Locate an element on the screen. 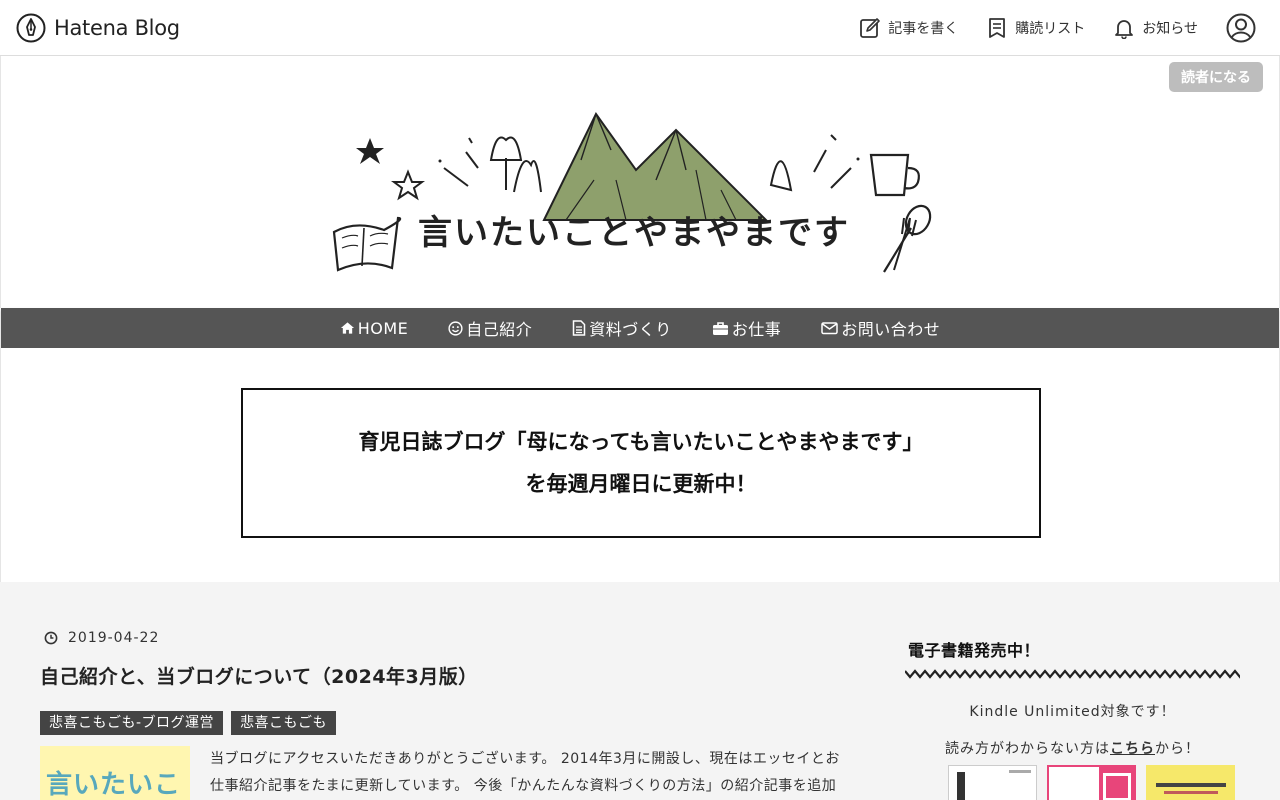 This screenshot has height=800, width=1280. nav-about: 自己紹介 is located at coordinates (490, 328).